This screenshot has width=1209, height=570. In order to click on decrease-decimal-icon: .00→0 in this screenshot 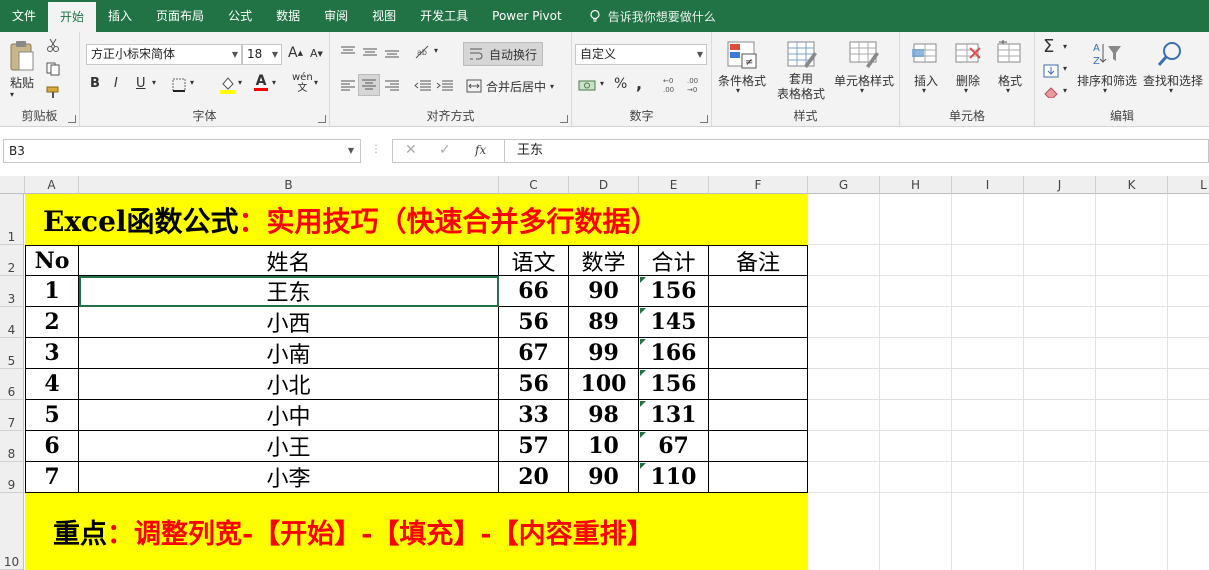, I will do `click(696, 85)`.